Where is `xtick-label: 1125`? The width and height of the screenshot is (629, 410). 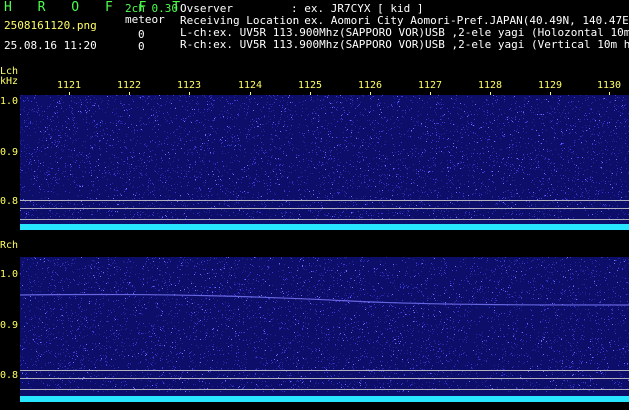
xtick-label: 1125 is located at coordinates (310, 85).